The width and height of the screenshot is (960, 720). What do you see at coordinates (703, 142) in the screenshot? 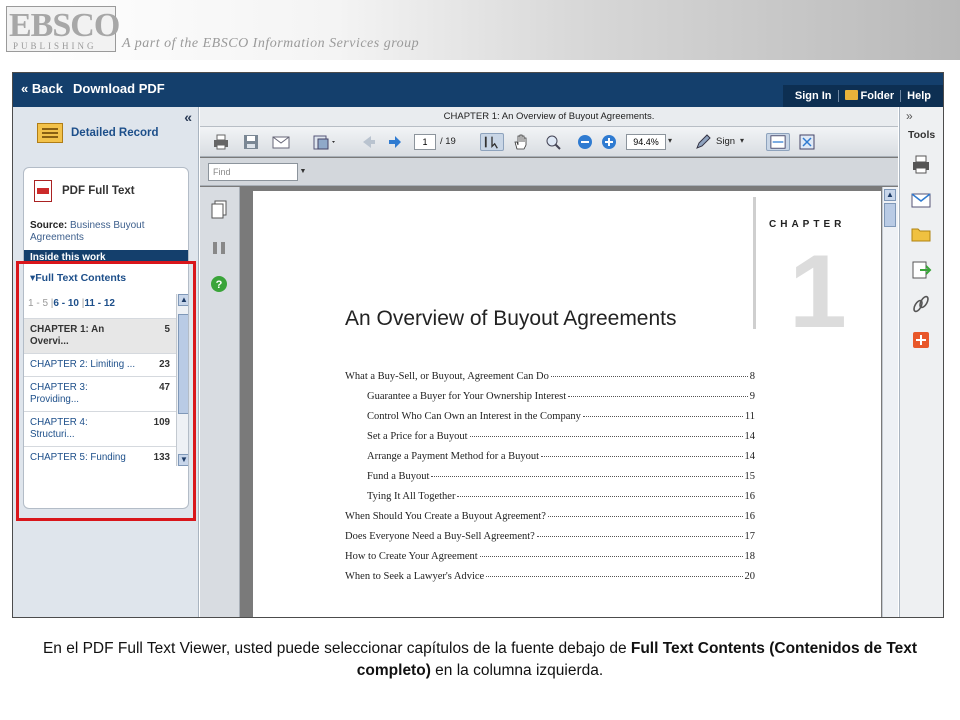
I see `pen-icon` at bounding box center [703, 142].